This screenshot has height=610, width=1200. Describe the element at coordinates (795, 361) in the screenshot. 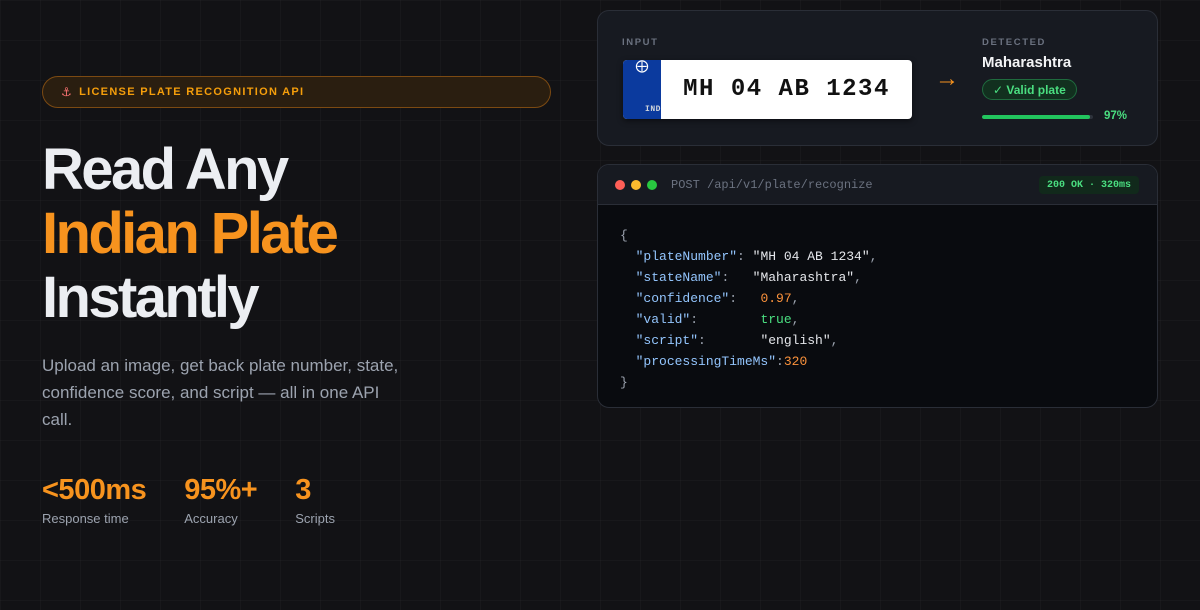

I see `json-value: 320` at that location.